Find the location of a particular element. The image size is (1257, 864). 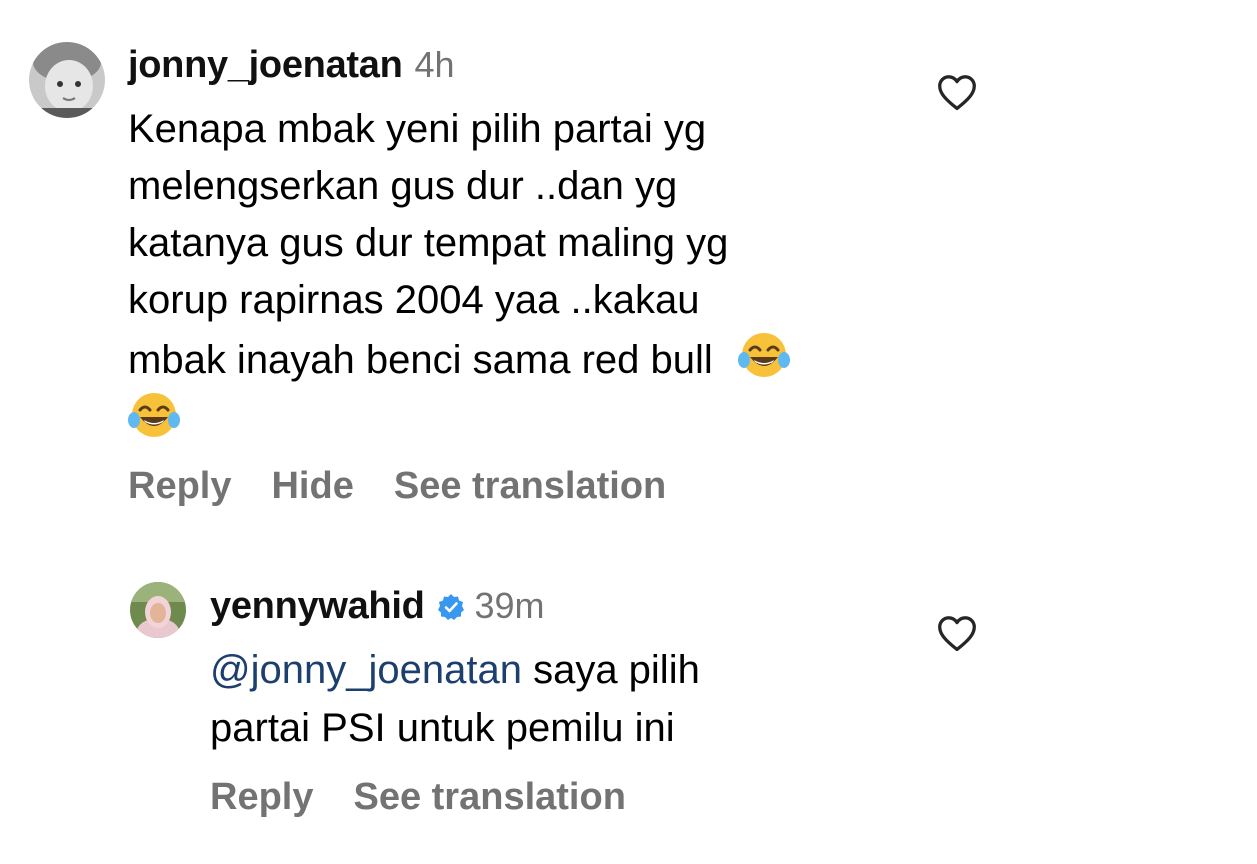

reply-line: partai PSI untuk pemilu ini is located at coordinates (442, 728).